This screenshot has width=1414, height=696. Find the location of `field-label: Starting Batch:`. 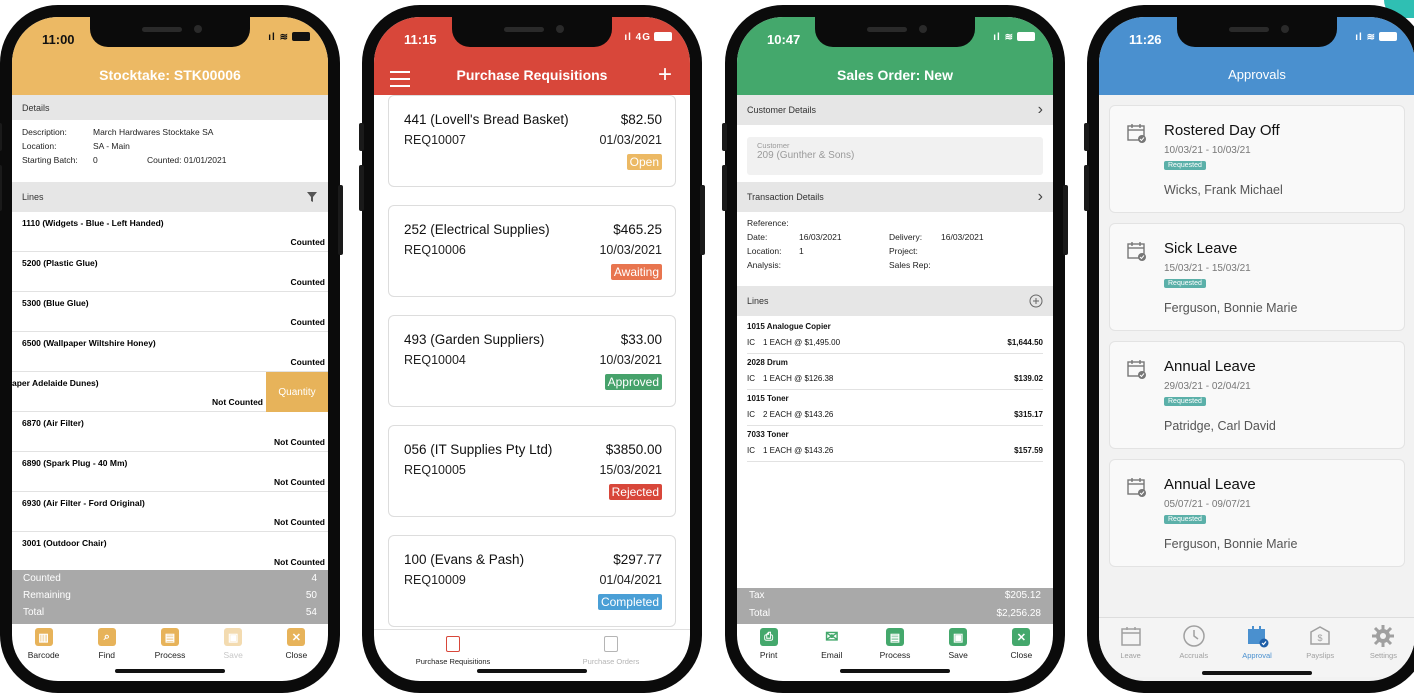

field-label: Starting Batch: is located at coordinates (50, 160).